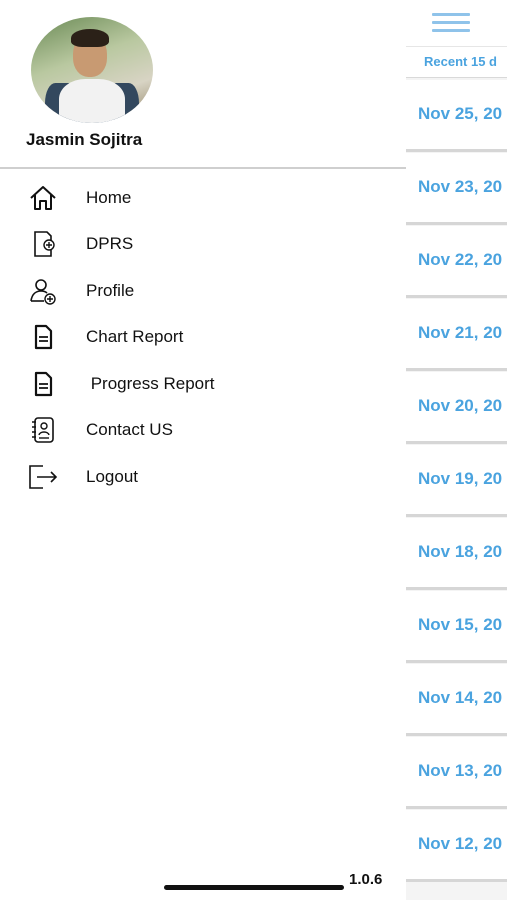 Image resolution: width=507 pixels, height=900 pixels. I want to click on list-item-date: Nov 18, 20, so click(460, 551).